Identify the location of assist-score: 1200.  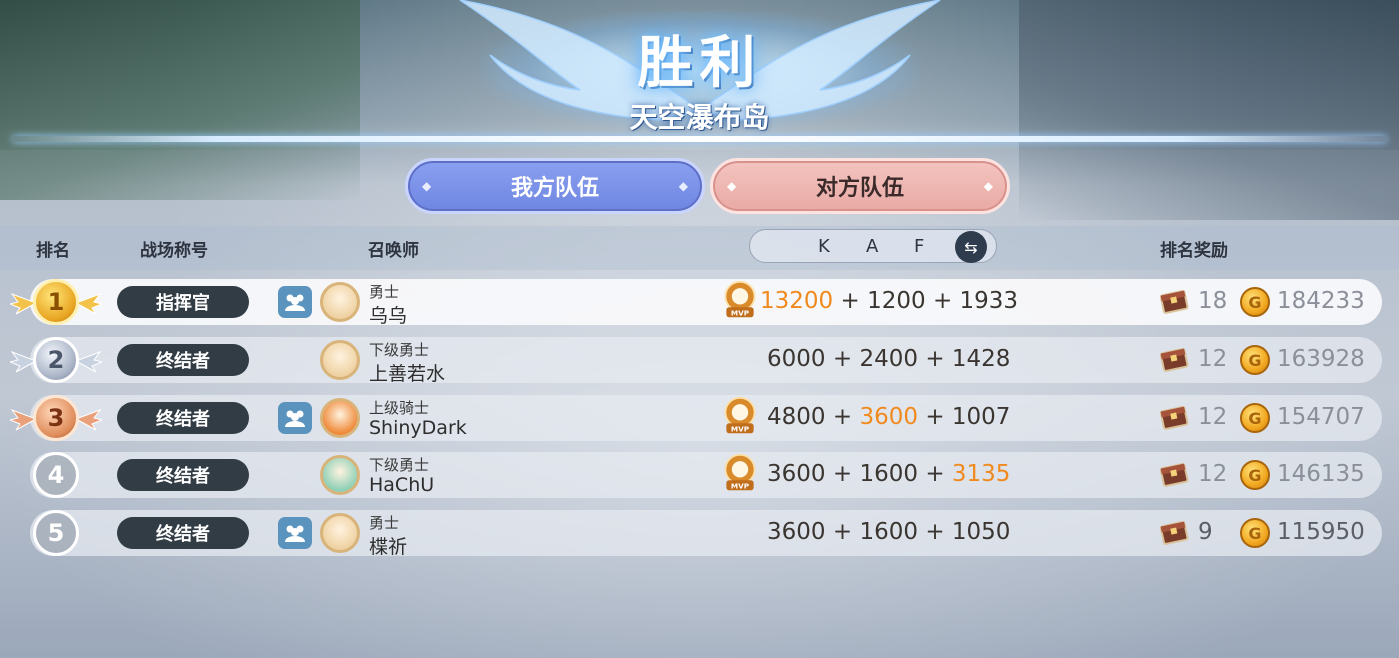
(896, 301).